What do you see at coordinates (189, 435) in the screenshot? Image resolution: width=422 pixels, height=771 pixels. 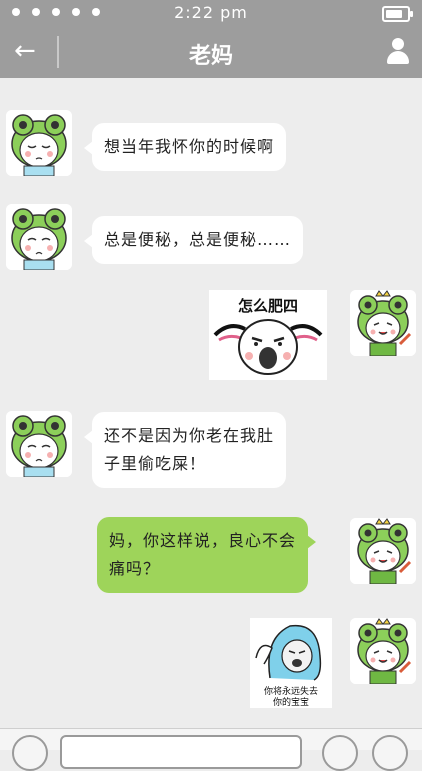 I see `message-text: 还不是因为你老在我肚` at bounding box center [189, 435].